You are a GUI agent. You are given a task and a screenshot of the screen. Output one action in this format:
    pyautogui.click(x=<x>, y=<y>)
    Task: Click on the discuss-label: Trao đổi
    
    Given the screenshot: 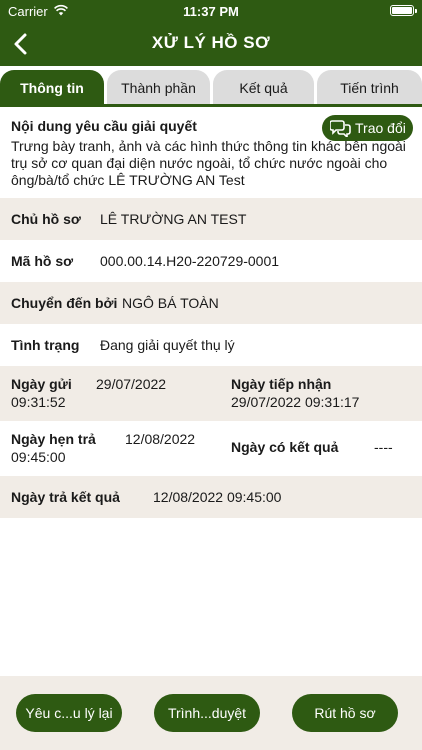 What is the action you would take?
    pyautogui.click(x=380, y=128)
    